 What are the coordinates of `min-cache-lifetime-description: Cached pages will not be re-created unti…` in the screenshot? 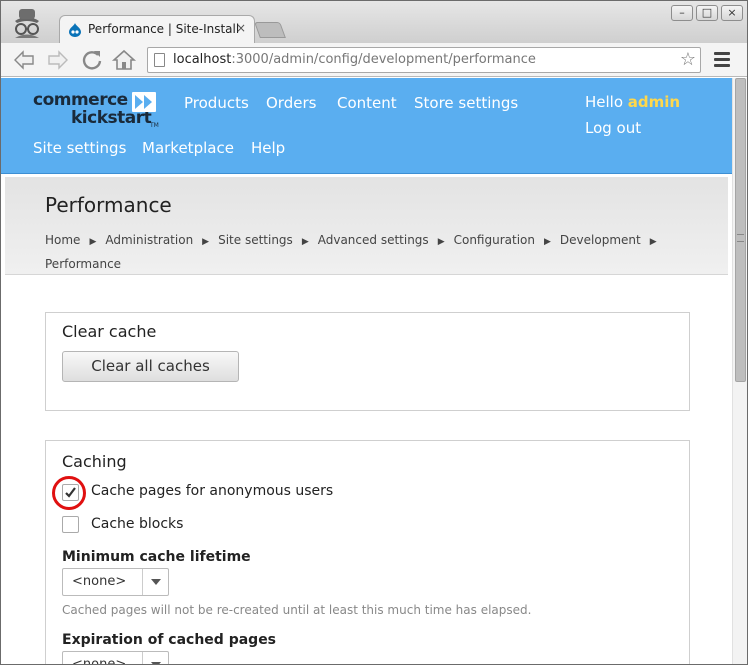 It's located at (297, 610).